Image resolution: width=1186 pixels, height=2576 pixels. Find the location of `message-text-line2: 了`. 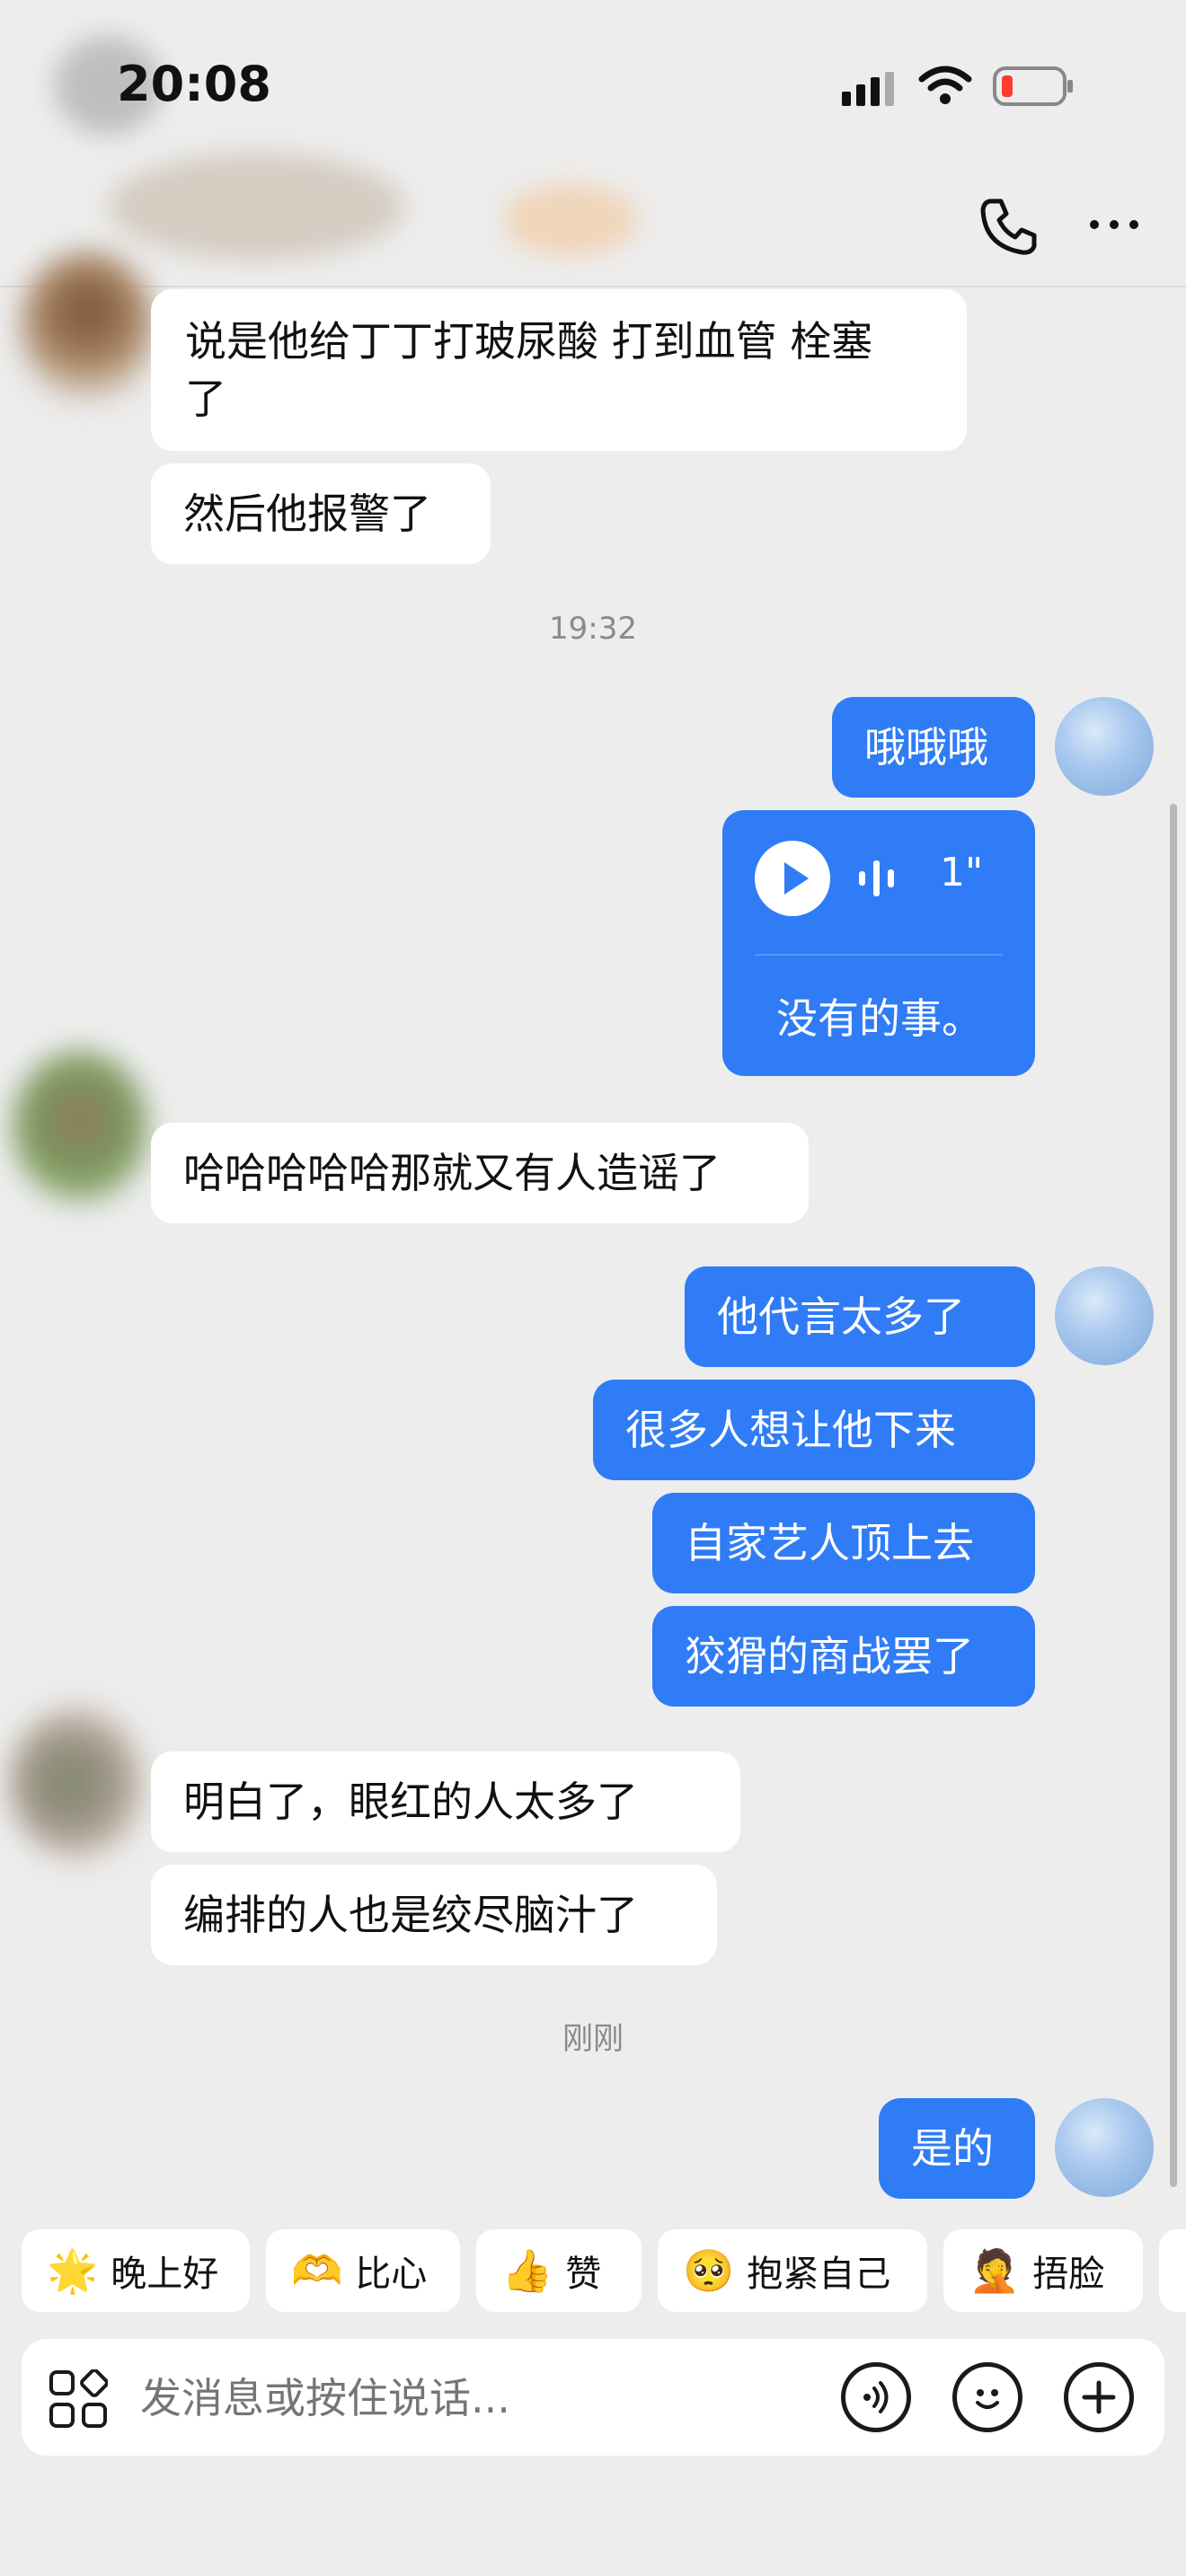

message-text-line2: 了 is located at coordinates (205, 399).